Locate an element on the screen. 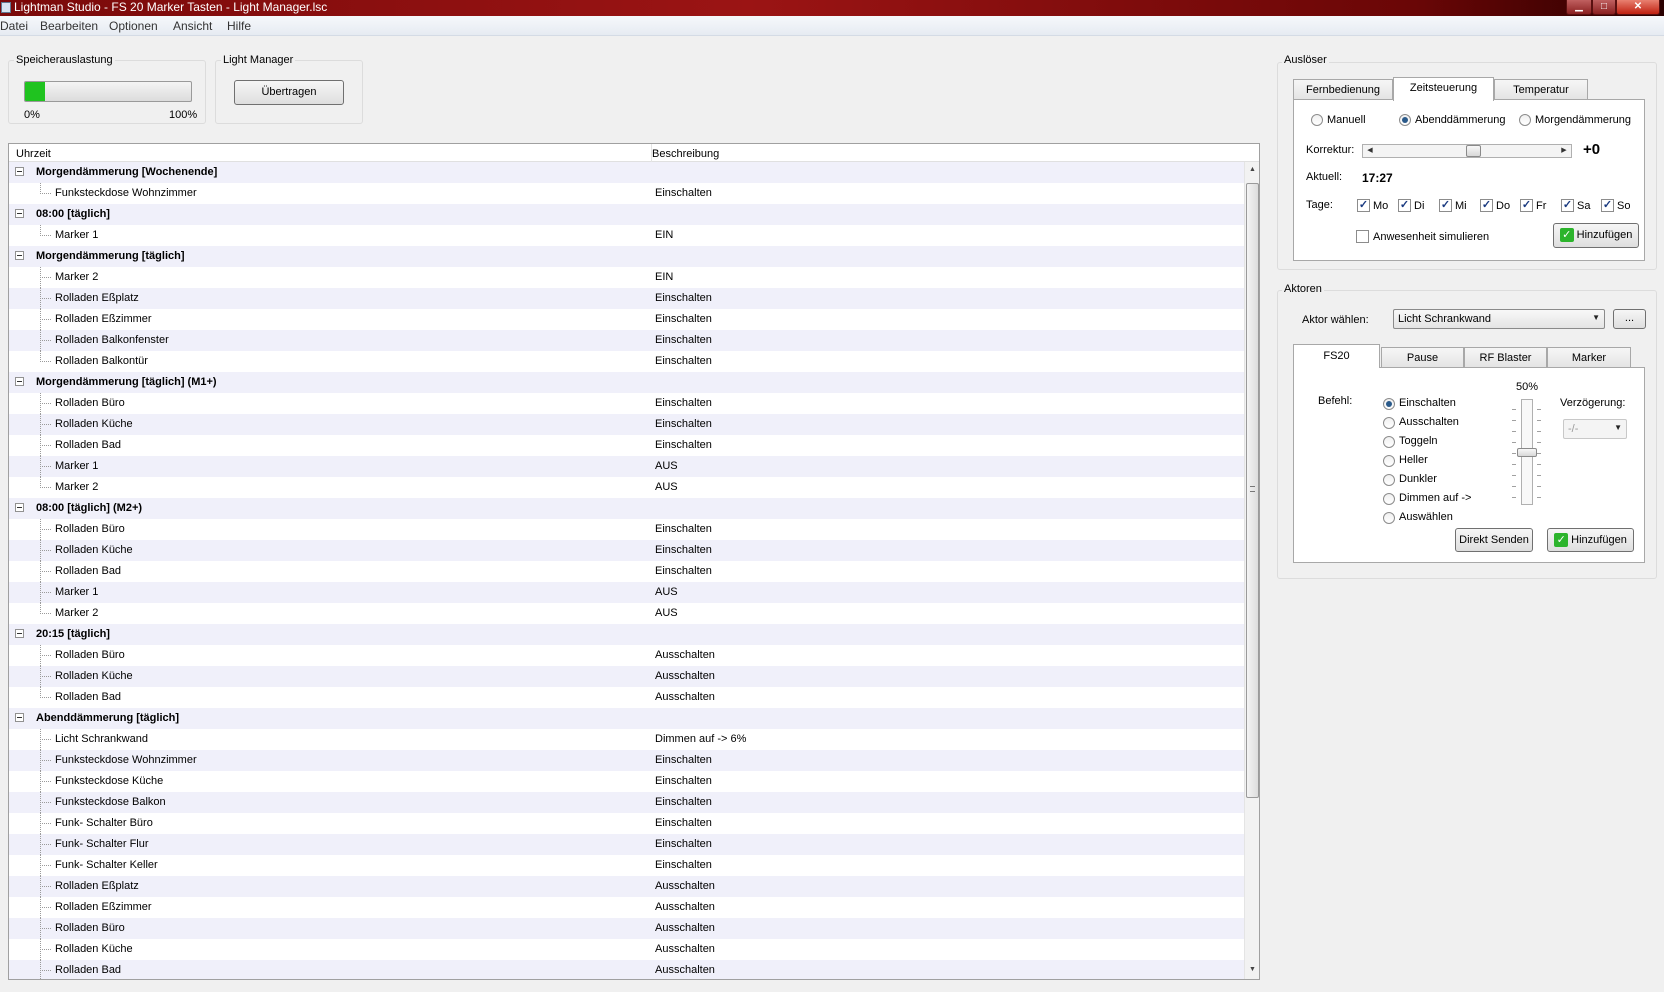  tree-item-row: Rolladen Eßzimmer Ausschalten is located at coordinates (626, 907).